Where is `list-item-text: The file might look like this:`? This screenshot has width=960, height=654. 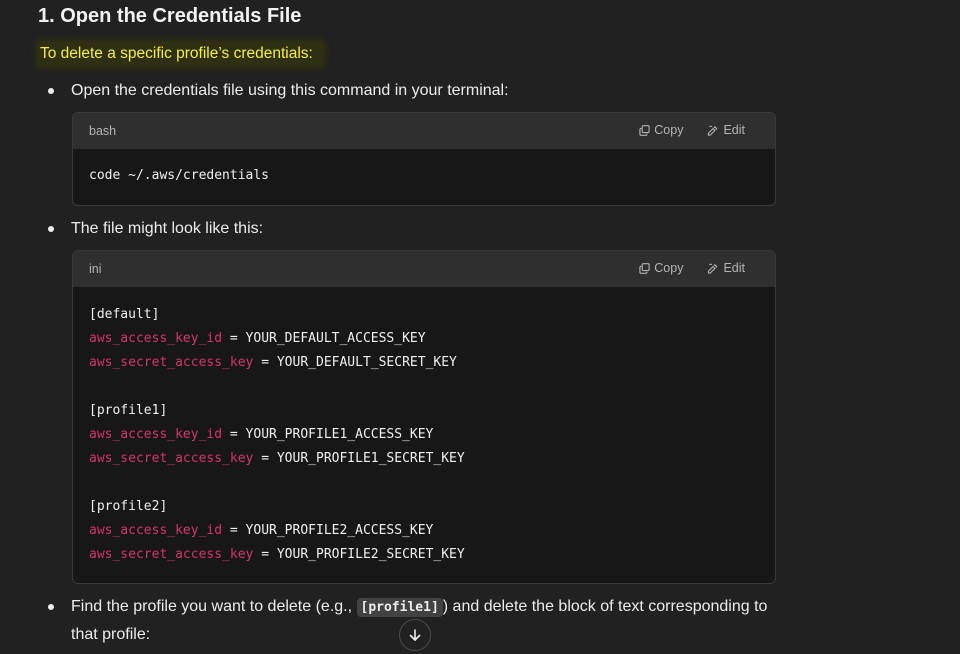 list-item-text: The file might look like this: is located at coordinates (167, 228).